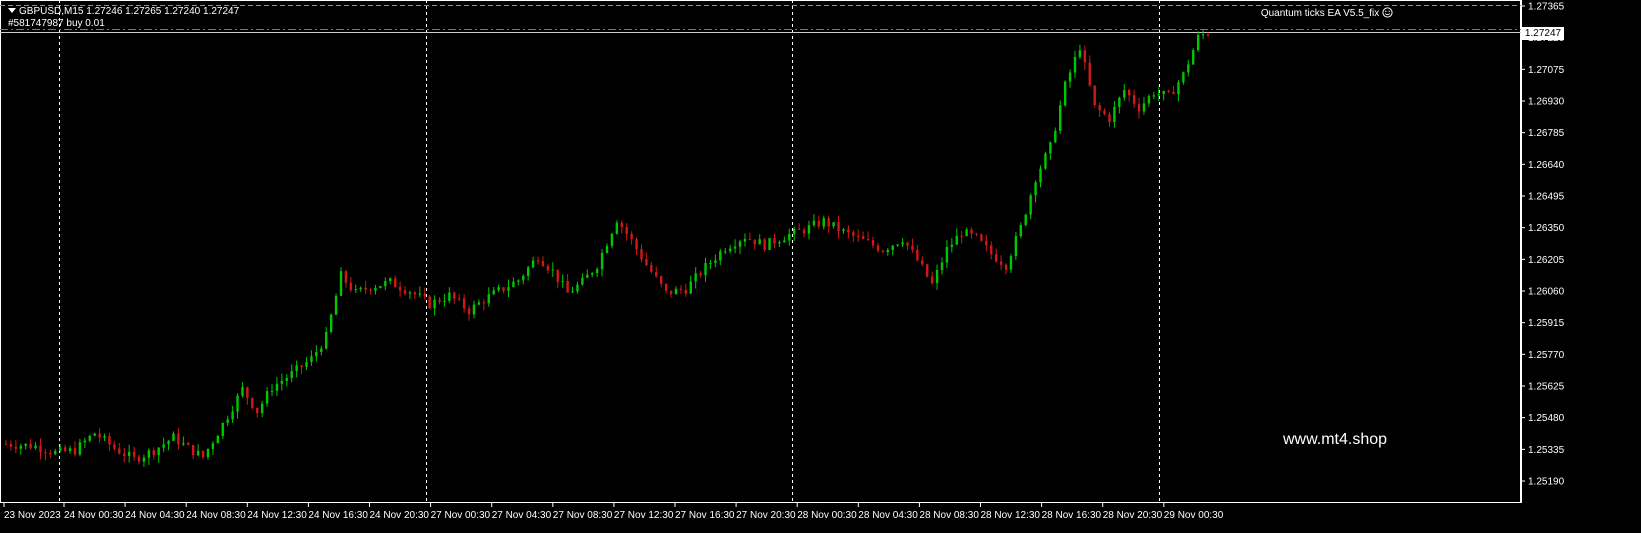 This screenshot has width=1641, height=533. I want to click on time-tick-label: 24 Nov 00:30, so click(94, 515).